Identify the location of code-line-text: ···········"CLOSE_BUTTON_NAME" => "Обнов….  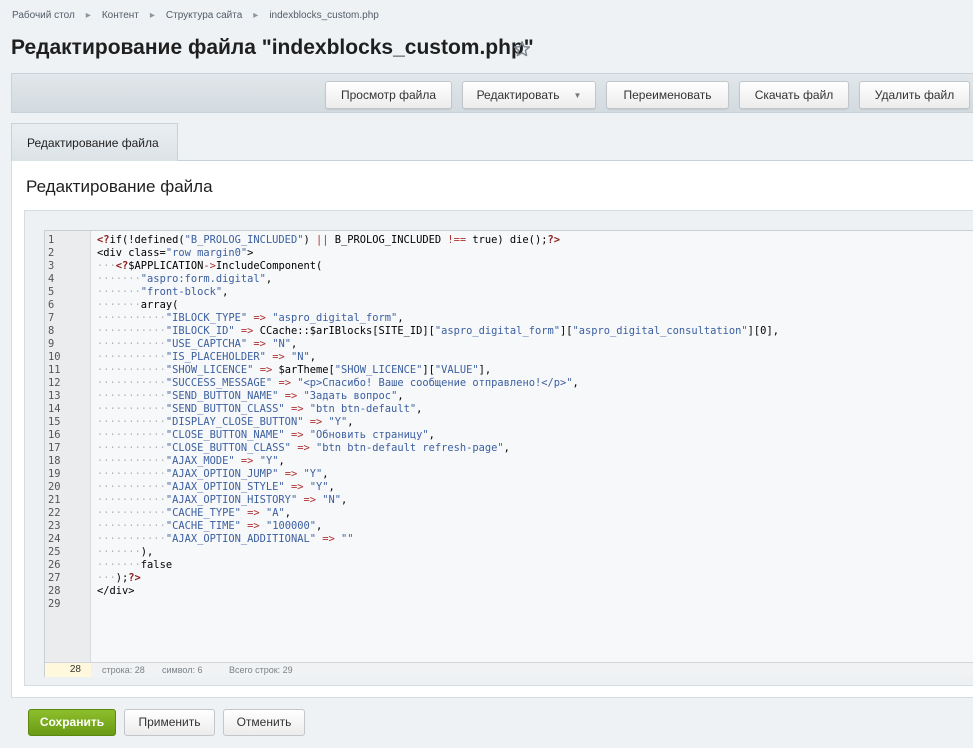
(266, 435).